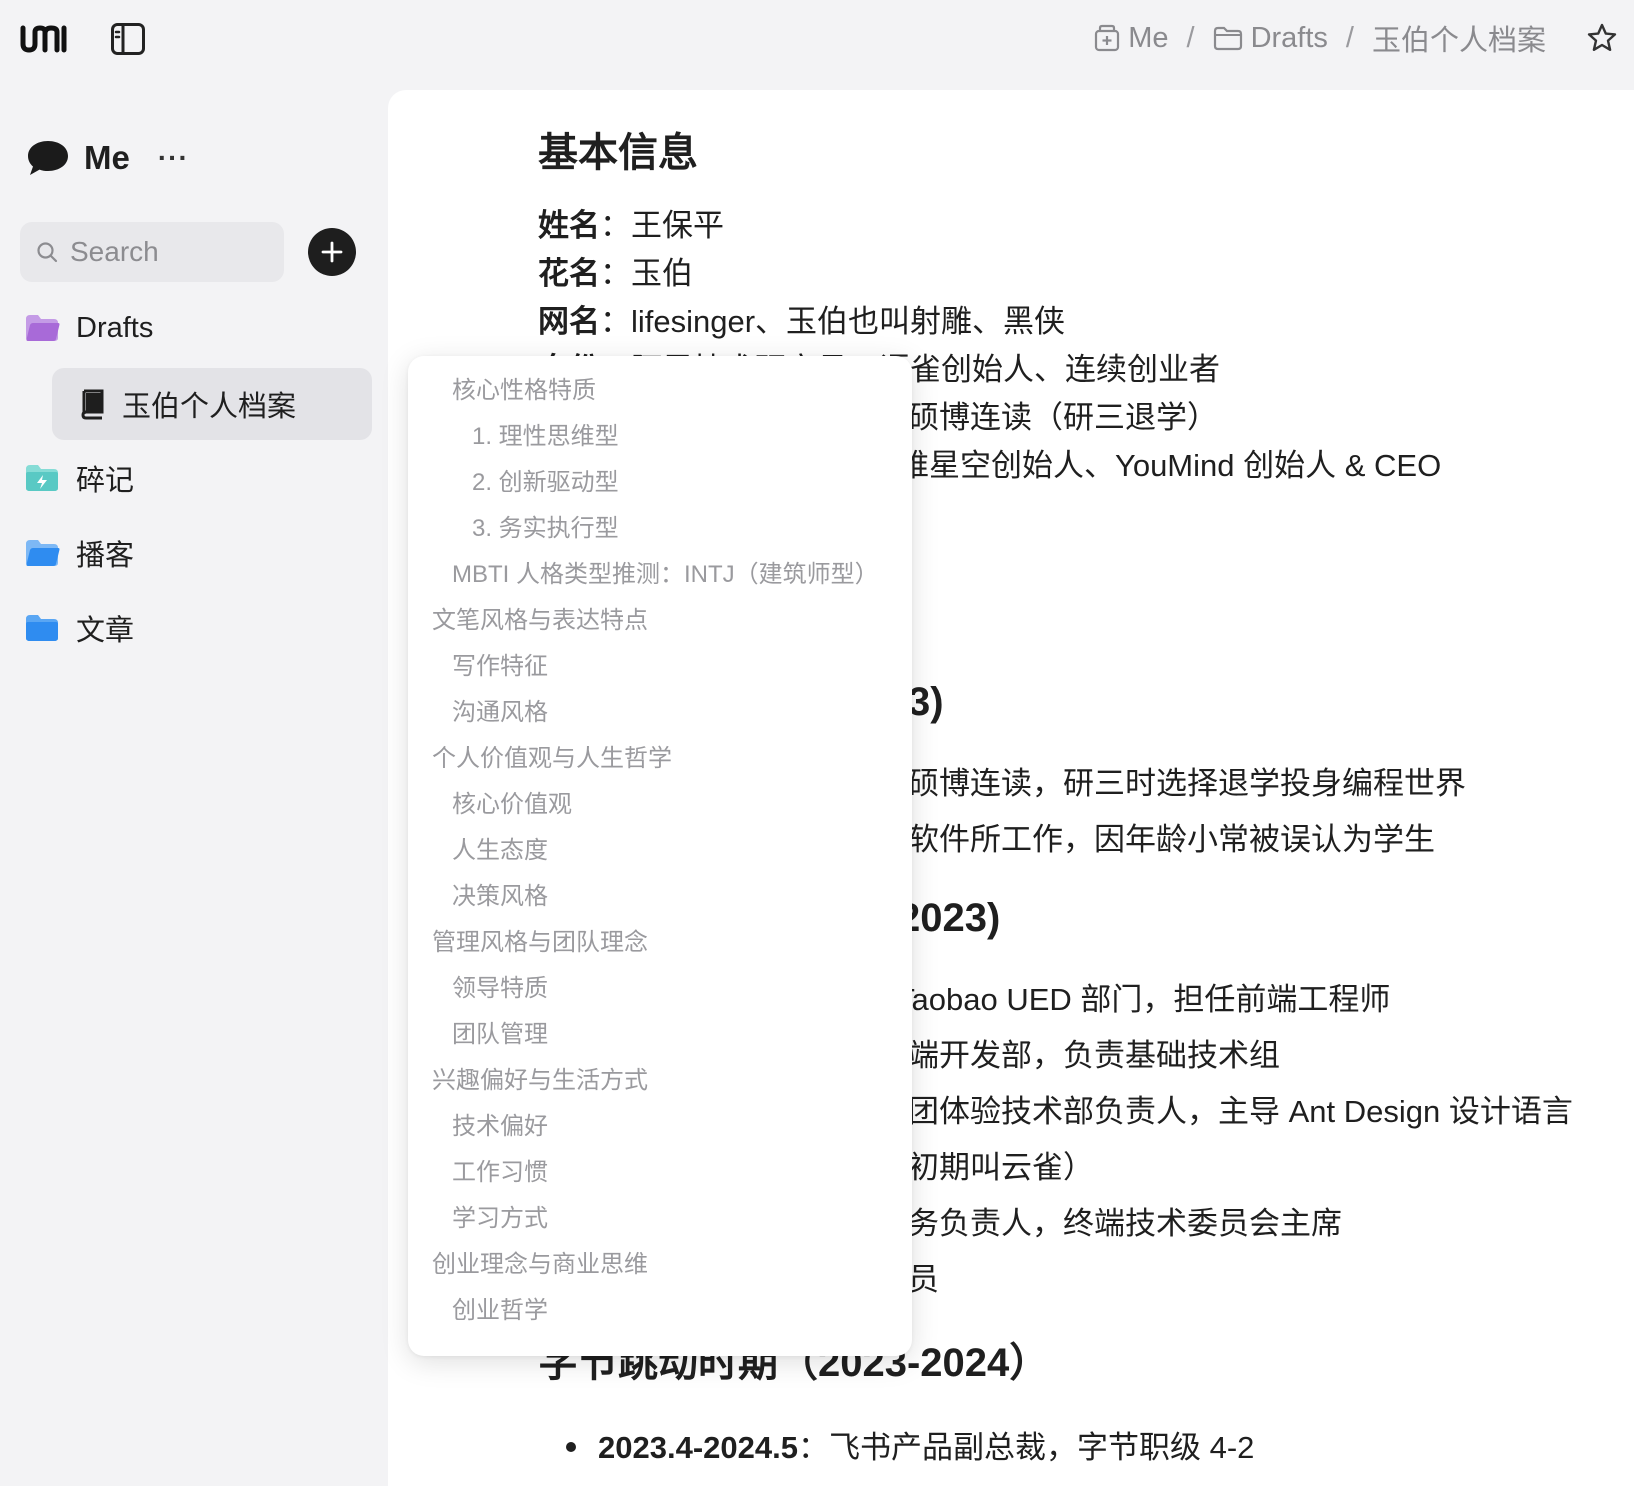 Image resolution: width=1634 pixels, height=1486 pixels. Describe the element at coordinates (500, 893) in the screenshot. I see `outline-item: 决策风格` at that location.